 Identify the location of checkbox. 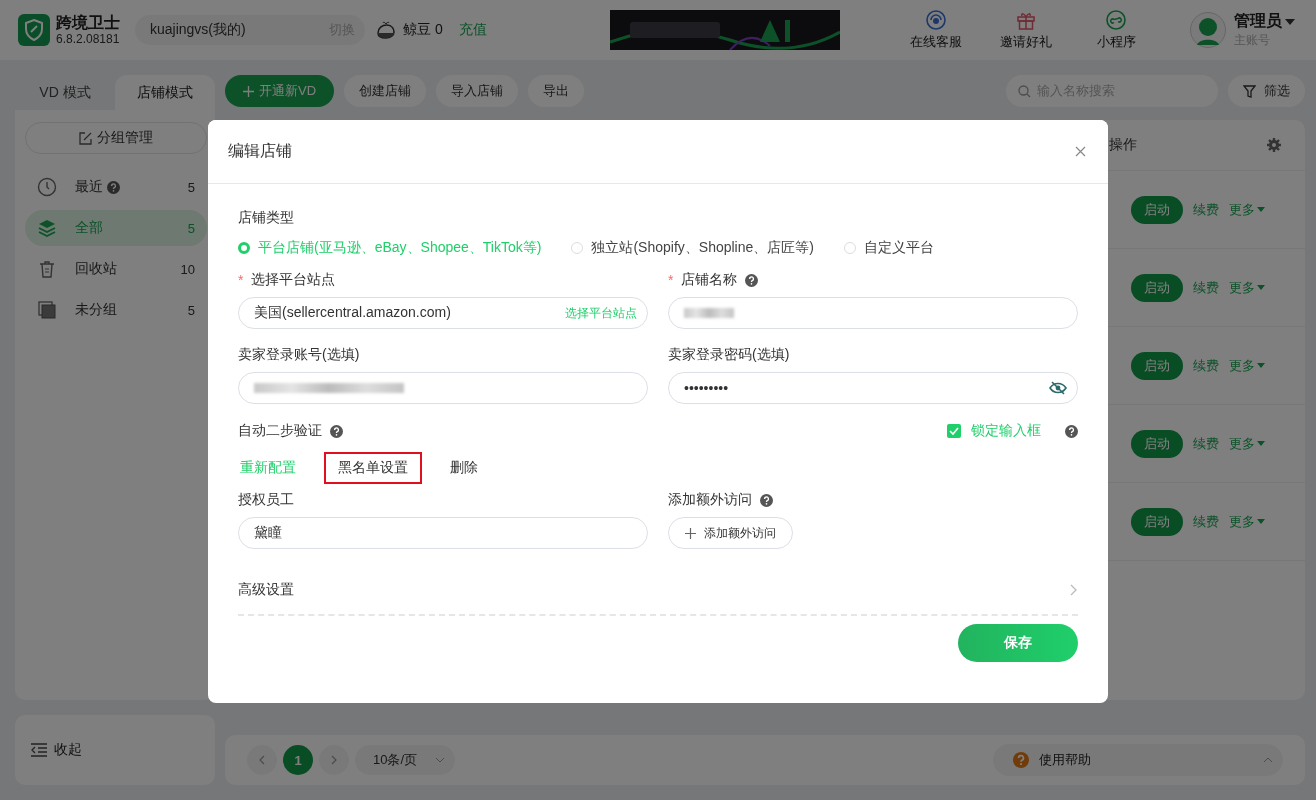
(954, 431).